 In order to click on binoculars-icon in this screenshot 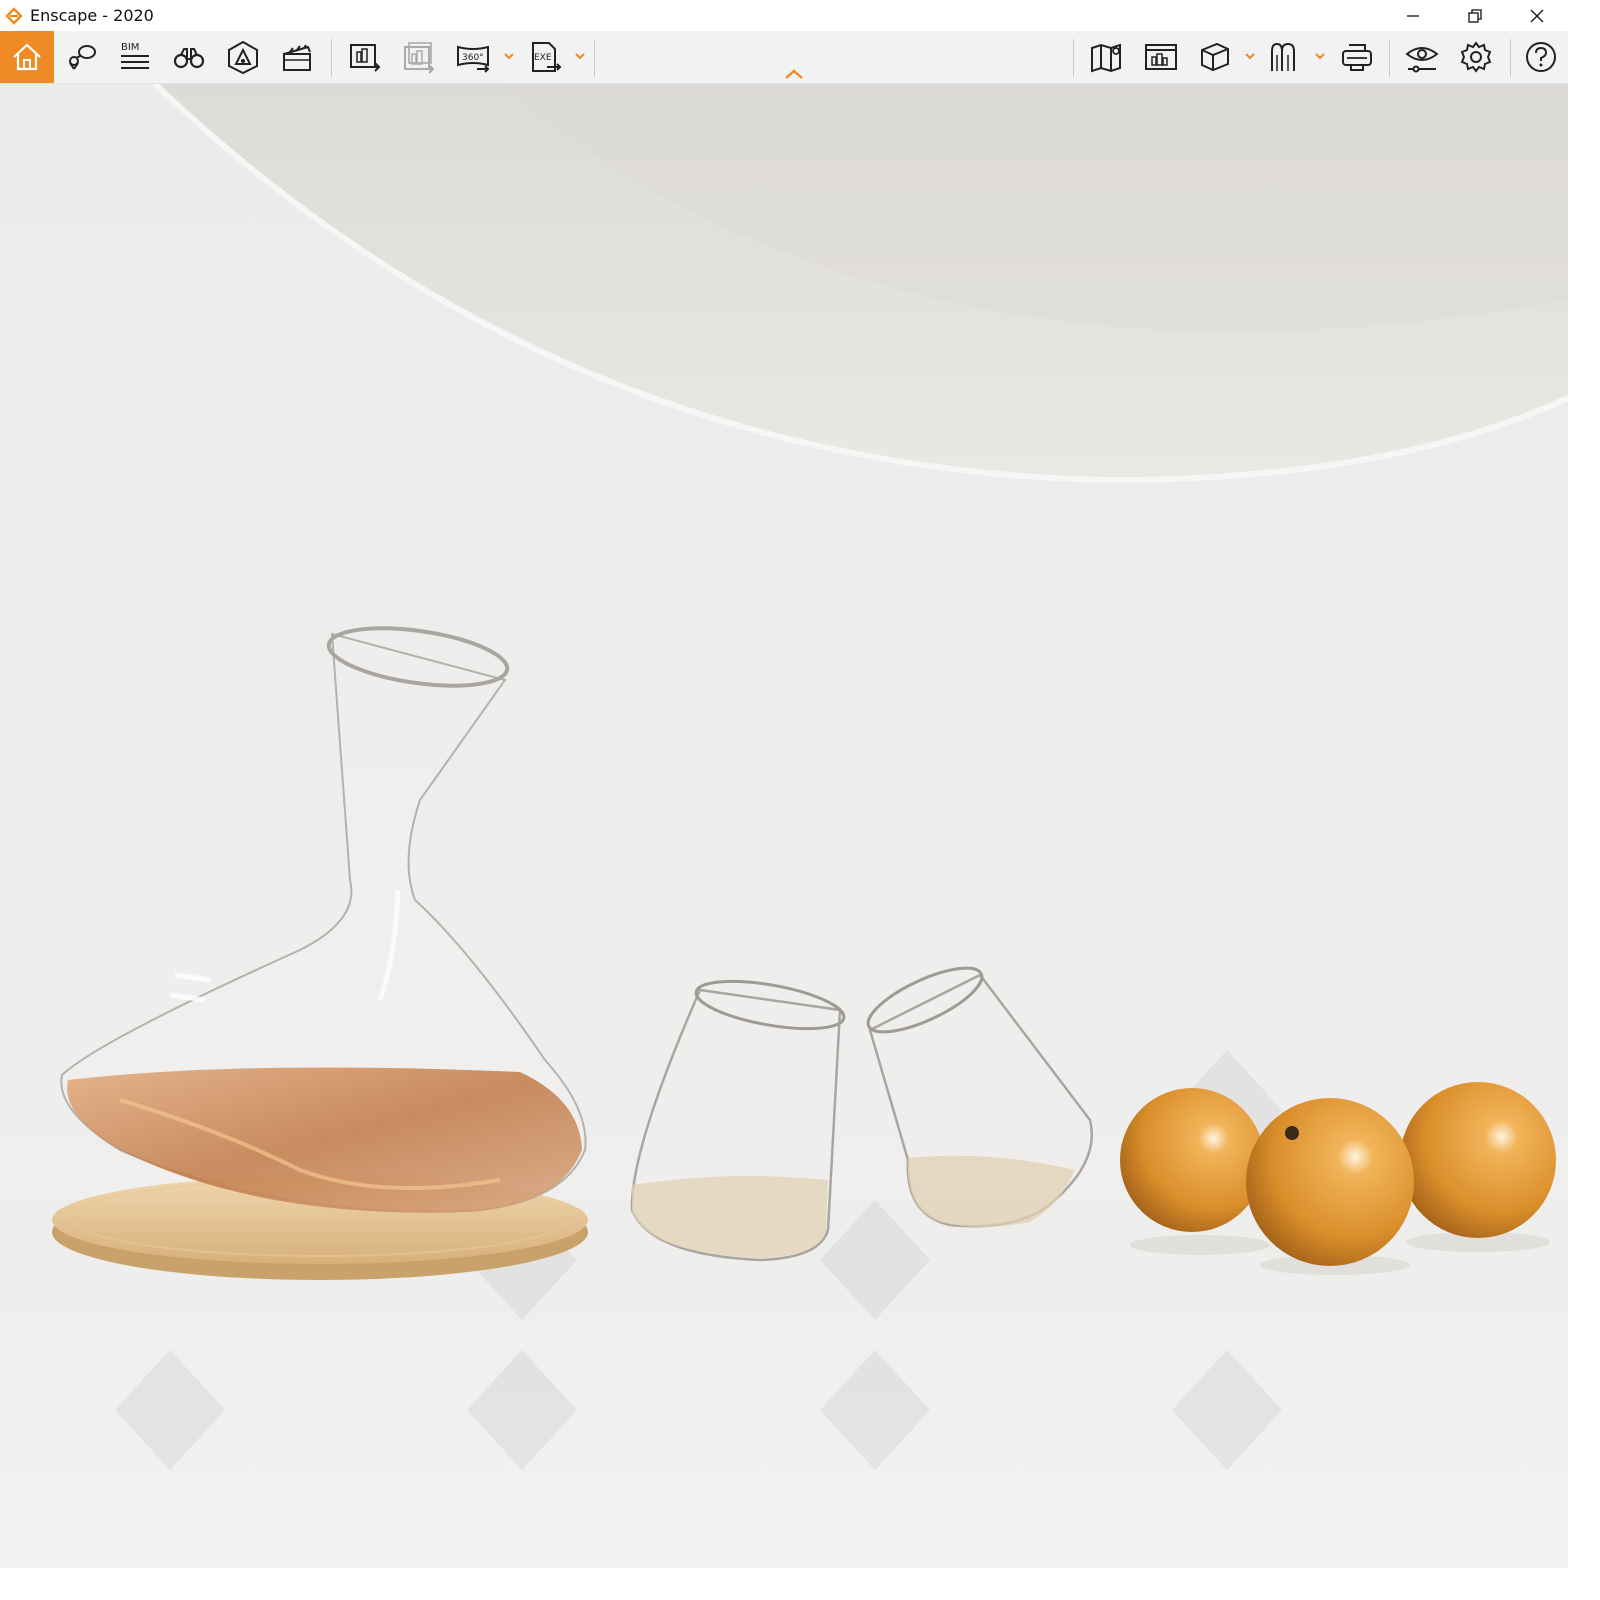, I will do `click(189, 58)`.